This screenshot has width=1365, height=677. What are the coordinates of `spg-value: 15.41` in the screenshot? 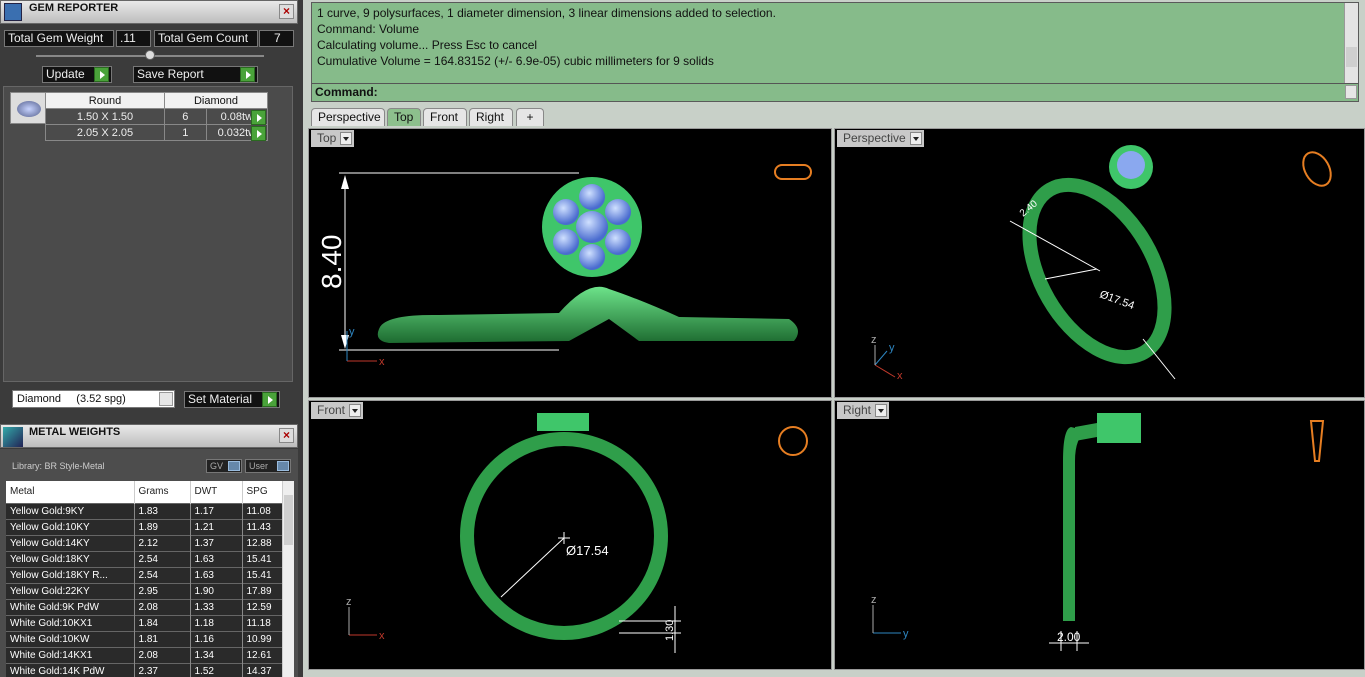 It's located at (259, 575).